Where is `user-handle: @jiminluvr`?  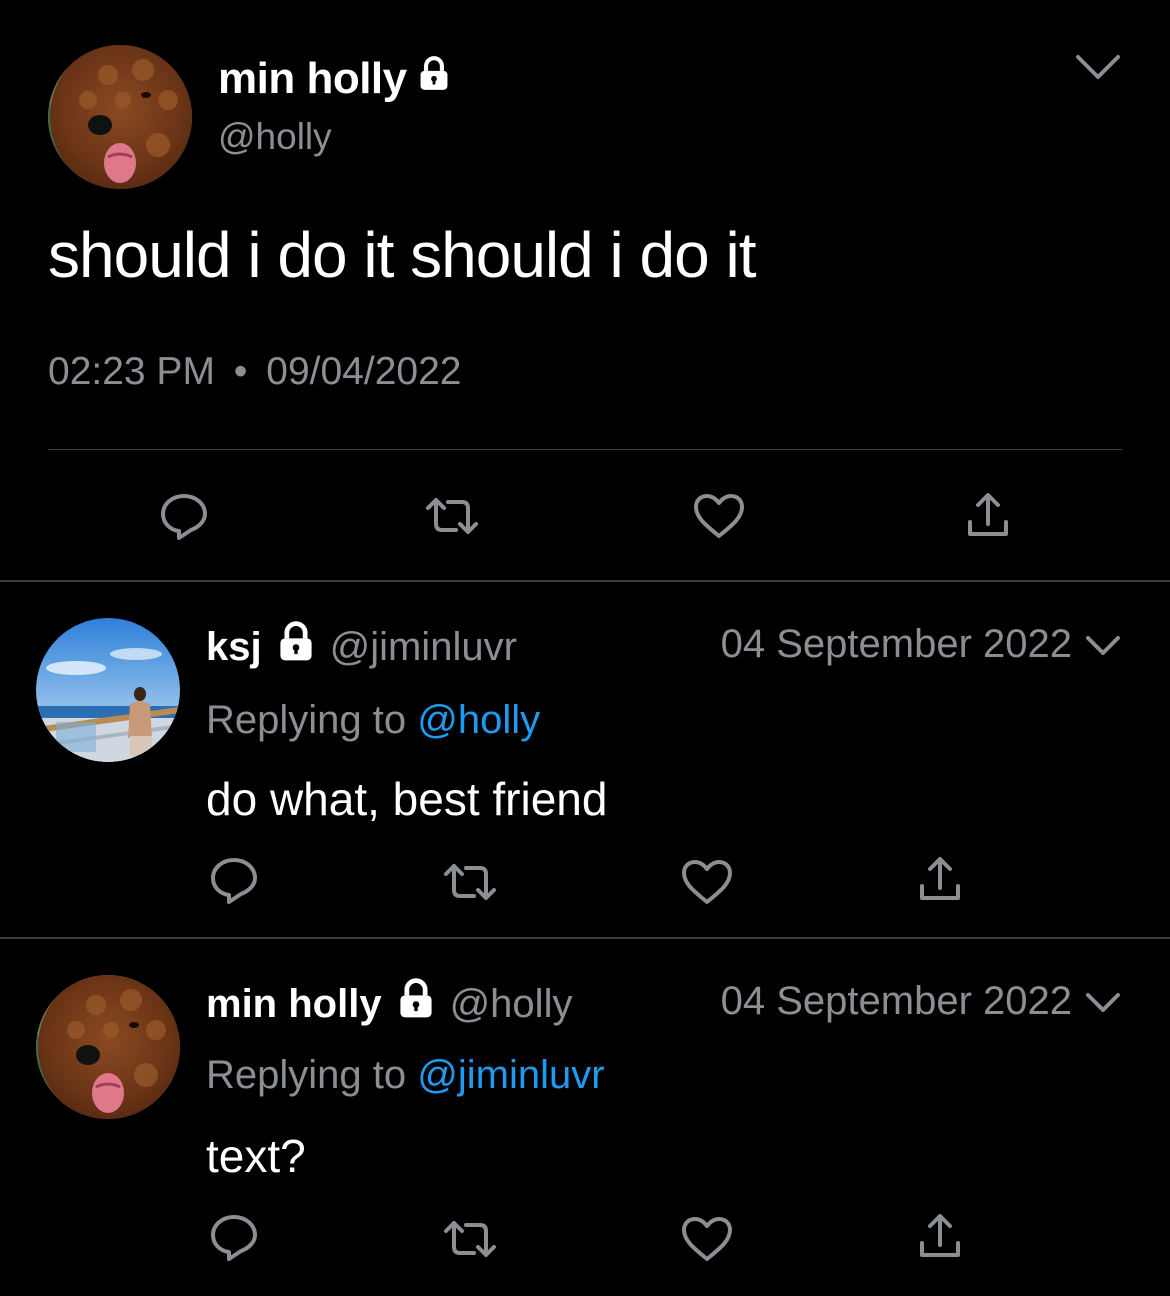 user-handle: @jiminluvr is located at coordinates (423, 647).